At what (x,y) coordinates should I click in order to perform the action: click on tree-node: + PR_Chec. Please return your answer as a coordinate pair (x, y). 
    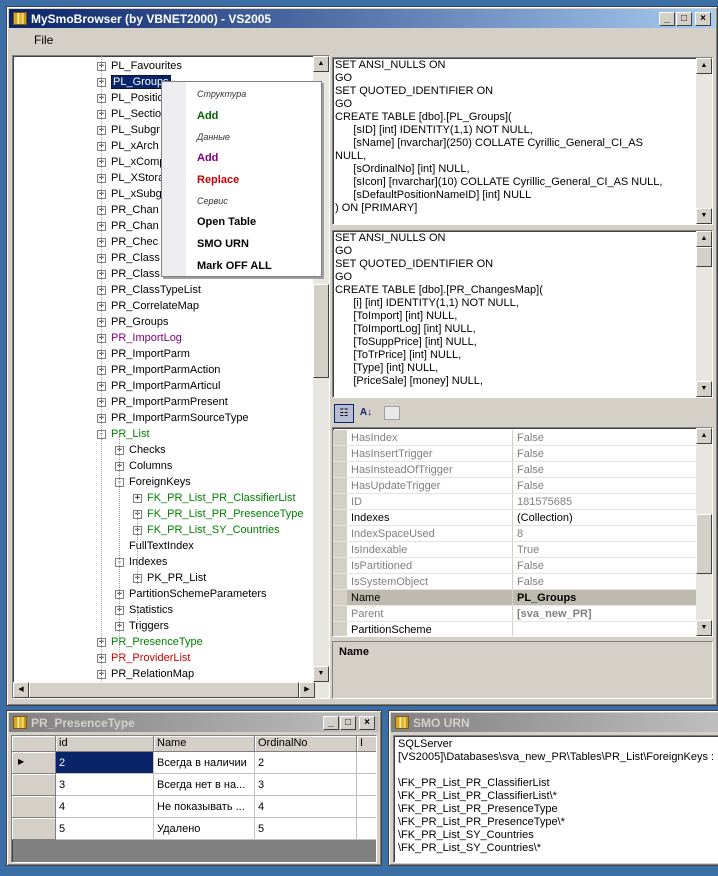
    Looking at the image, I should click on (127, 242).